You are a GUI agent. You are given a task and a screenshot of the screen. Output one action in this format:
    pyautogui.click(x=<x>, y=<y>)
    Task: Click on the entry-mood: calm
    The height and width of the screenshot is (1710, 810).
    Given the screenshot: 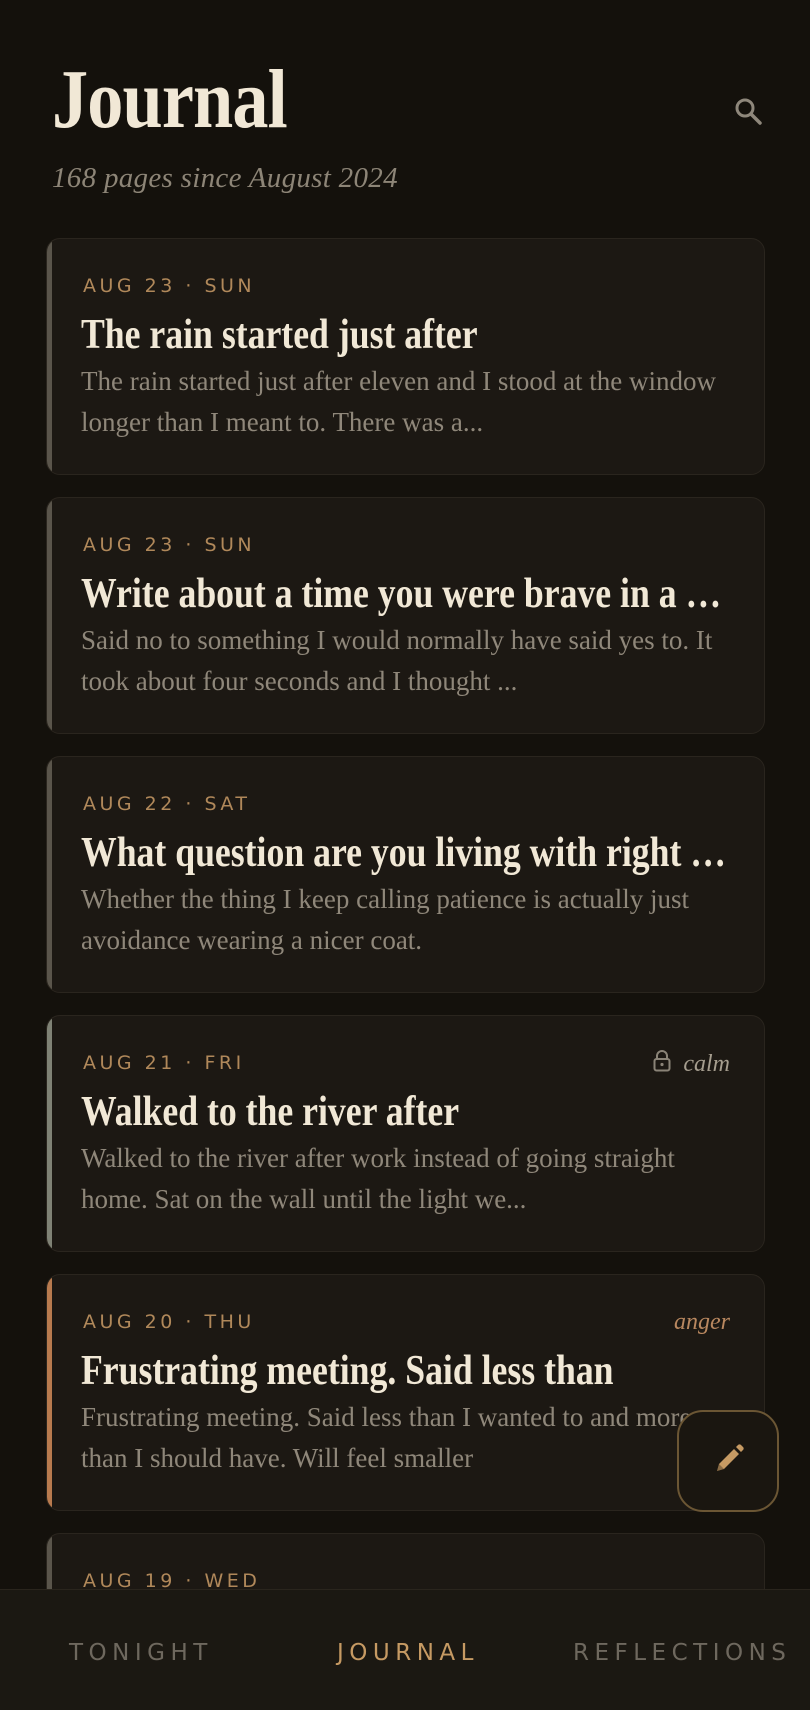 What is the action you would take?
    pyautogui.click(x=691, y=1064)
    